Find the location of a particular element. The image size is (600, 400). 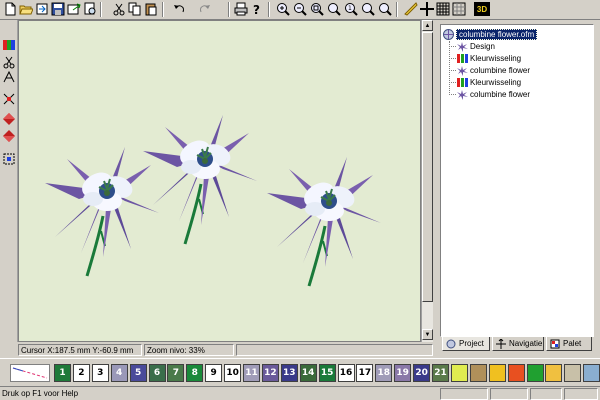

color-change-tool-button is located at coordinates (9, 45).